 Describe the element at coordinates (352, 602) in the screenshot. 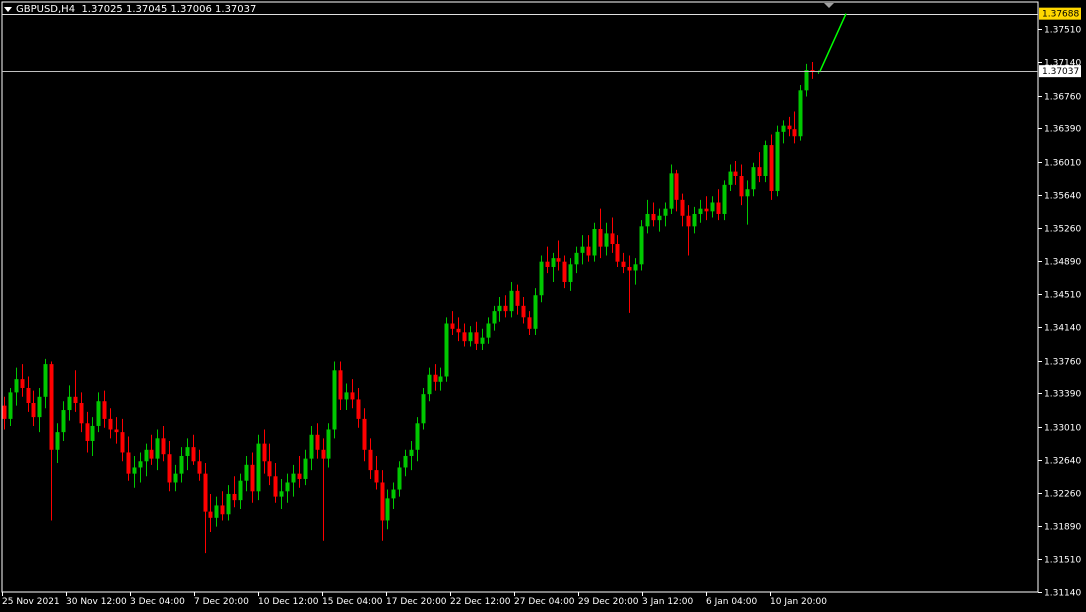

I see `time-tick-label: 15 Dec 04:00` at that location.